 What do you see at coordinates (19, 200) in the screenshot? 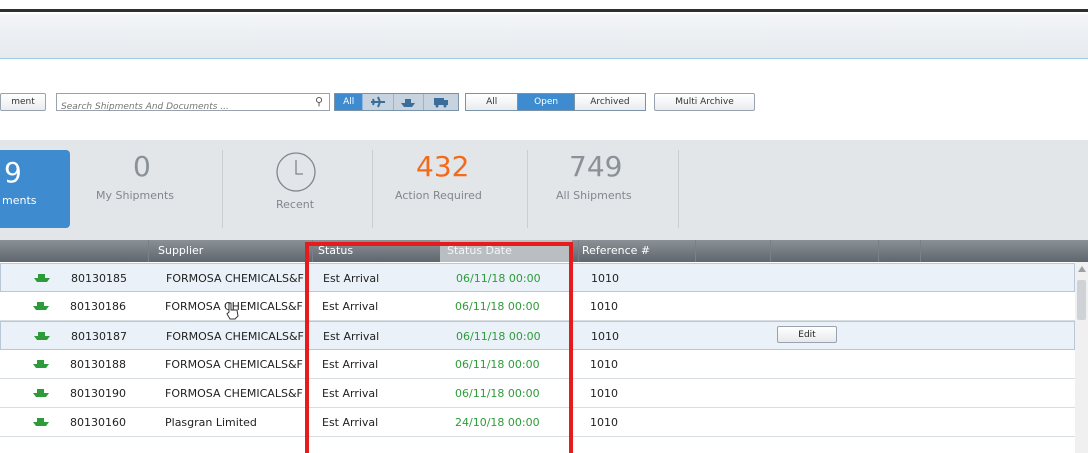
I see `active-label: ments` at bounding box center [19, 200].